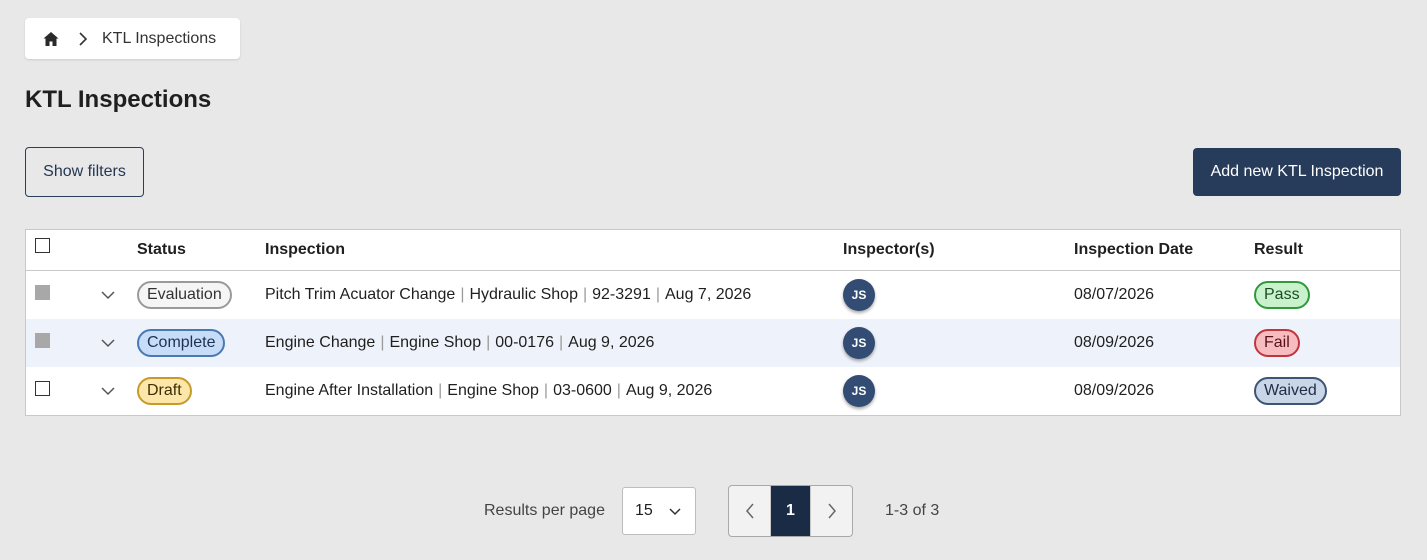 The height and width of the screenshot is (560, 1427). I want to click on show-filters-button: Show filters, so click(84, 172).